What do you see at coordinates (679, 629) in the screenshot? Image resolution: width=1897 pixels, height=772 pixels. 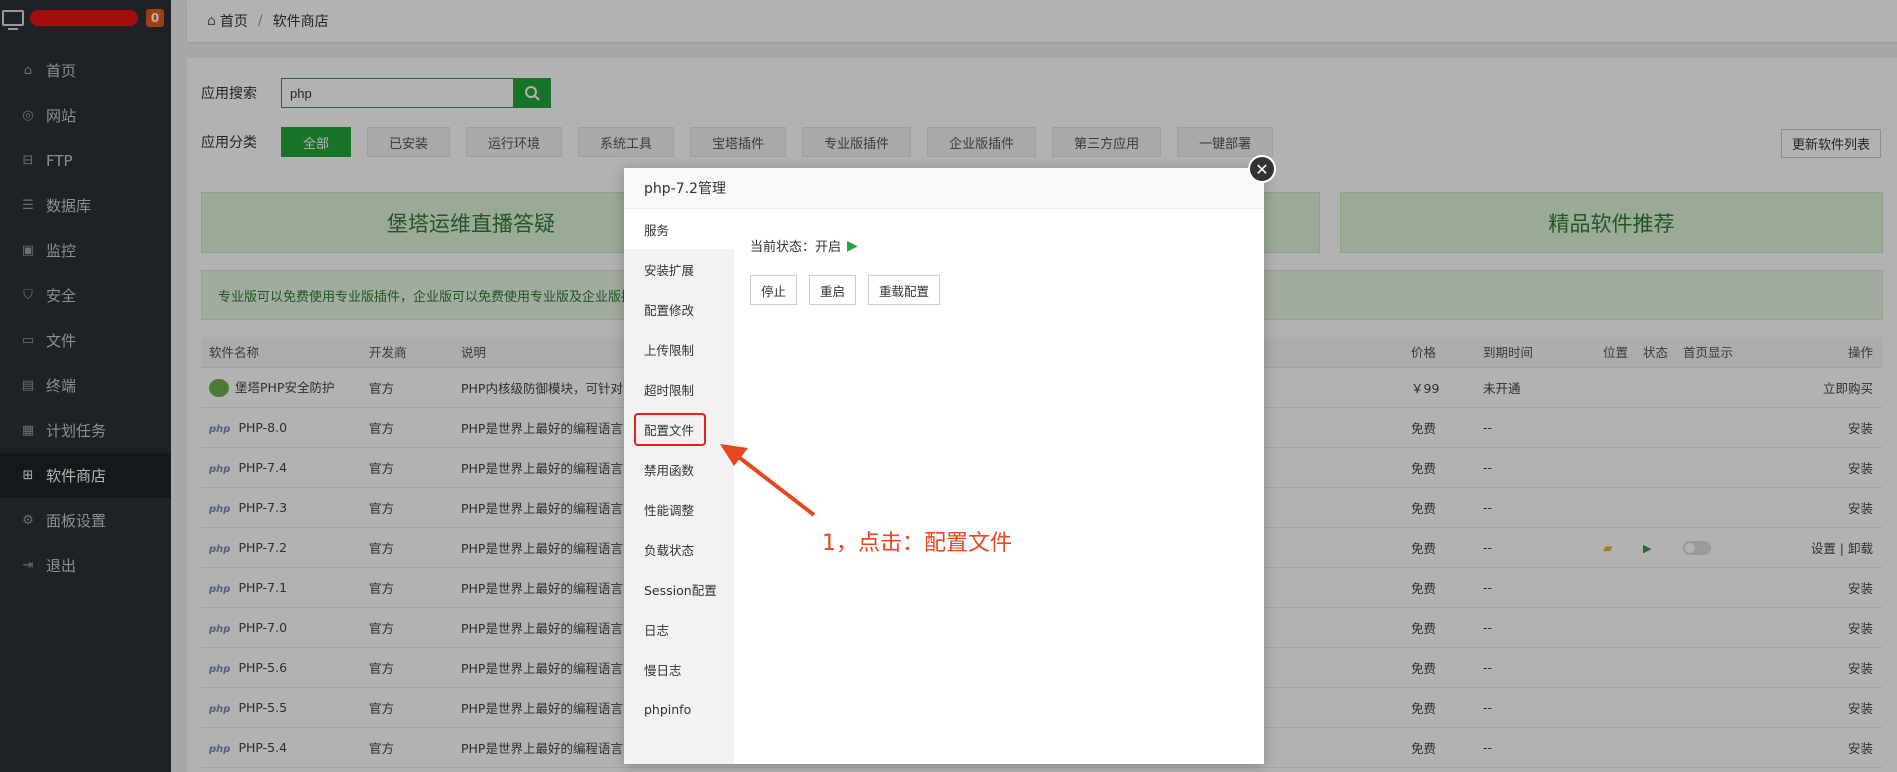 I see `menu-item-log: 日志` at bounding box center [679, 629].